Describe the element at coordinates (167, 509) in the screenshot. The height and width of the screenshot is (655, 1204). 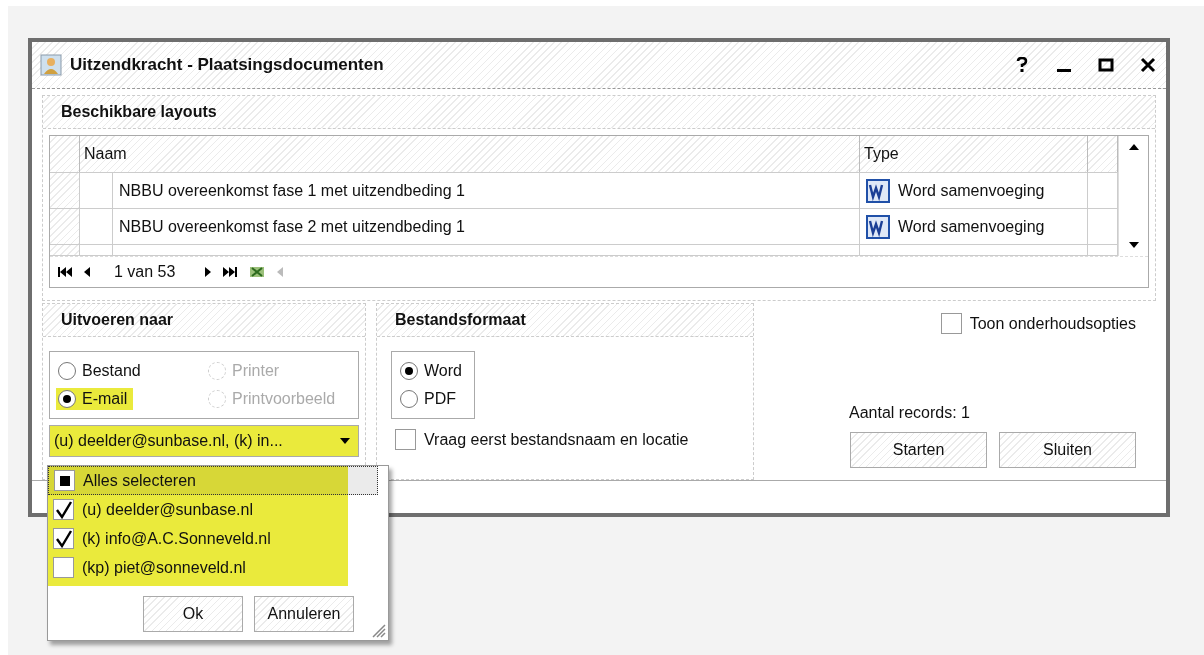
I see `item-label: (u) deelder@sunbase.nl` at that location.